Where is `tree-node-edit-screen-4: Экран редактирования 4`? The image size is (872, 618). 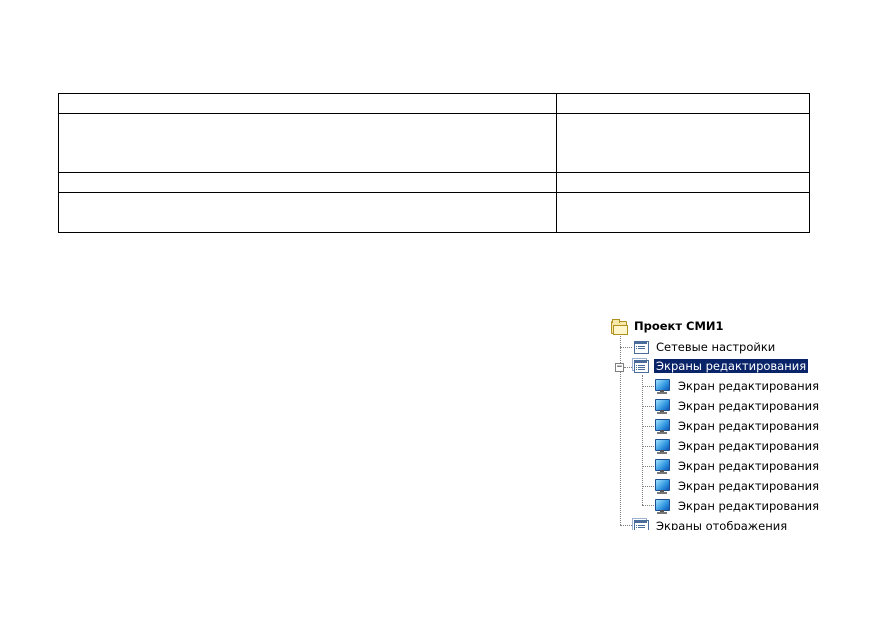
tree-node-edit-screen-4: Экран редактирования 4 is located at coordinates (737, 446).